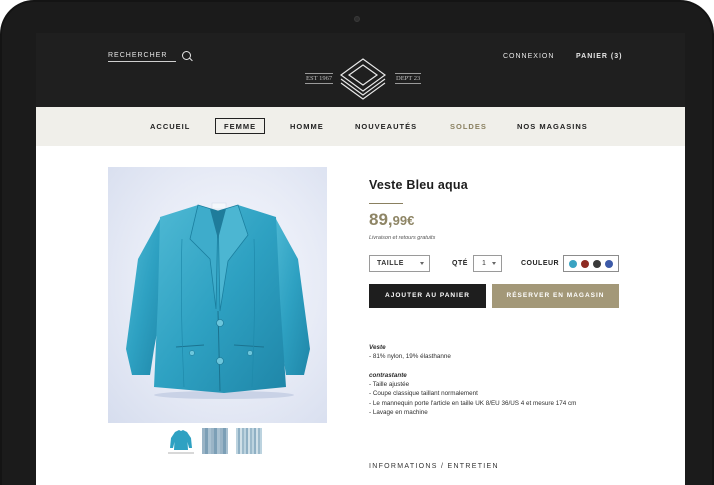  I want to click on search-icon, so click(187, 56).